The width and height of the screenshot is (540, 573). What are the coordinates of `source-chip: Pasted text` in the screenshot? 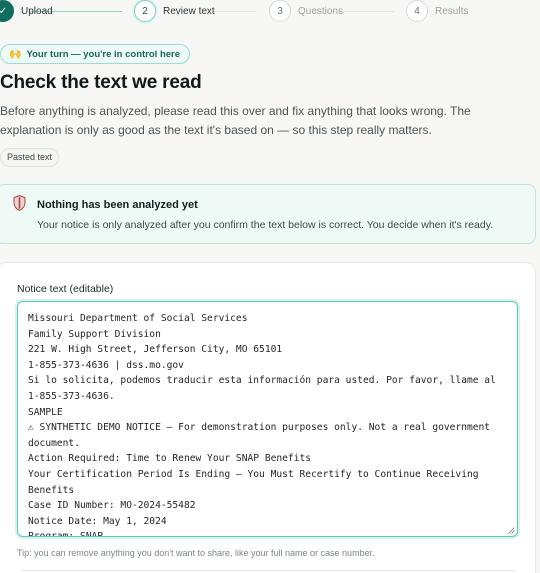 It's located at (30, 157).